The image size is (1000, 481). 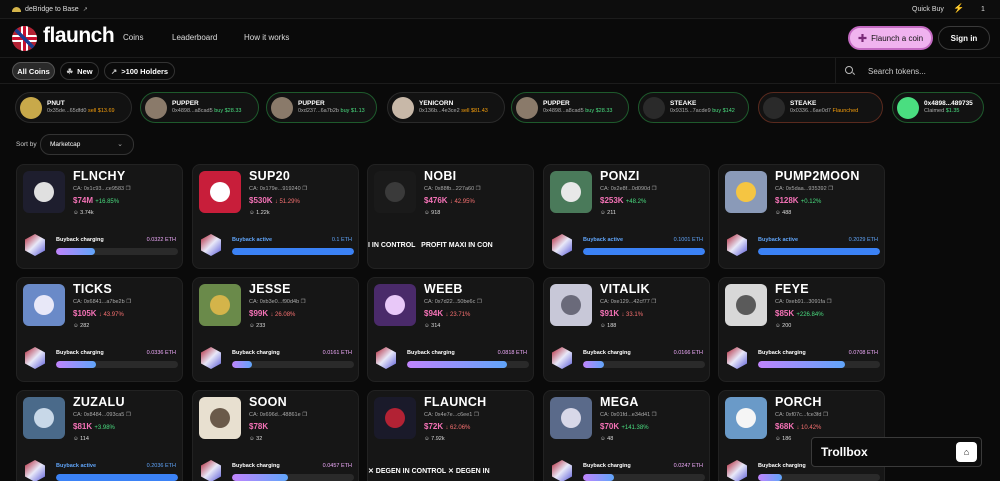 I want to click on bolt-icon: ⚡, so click(x=958, y=8).